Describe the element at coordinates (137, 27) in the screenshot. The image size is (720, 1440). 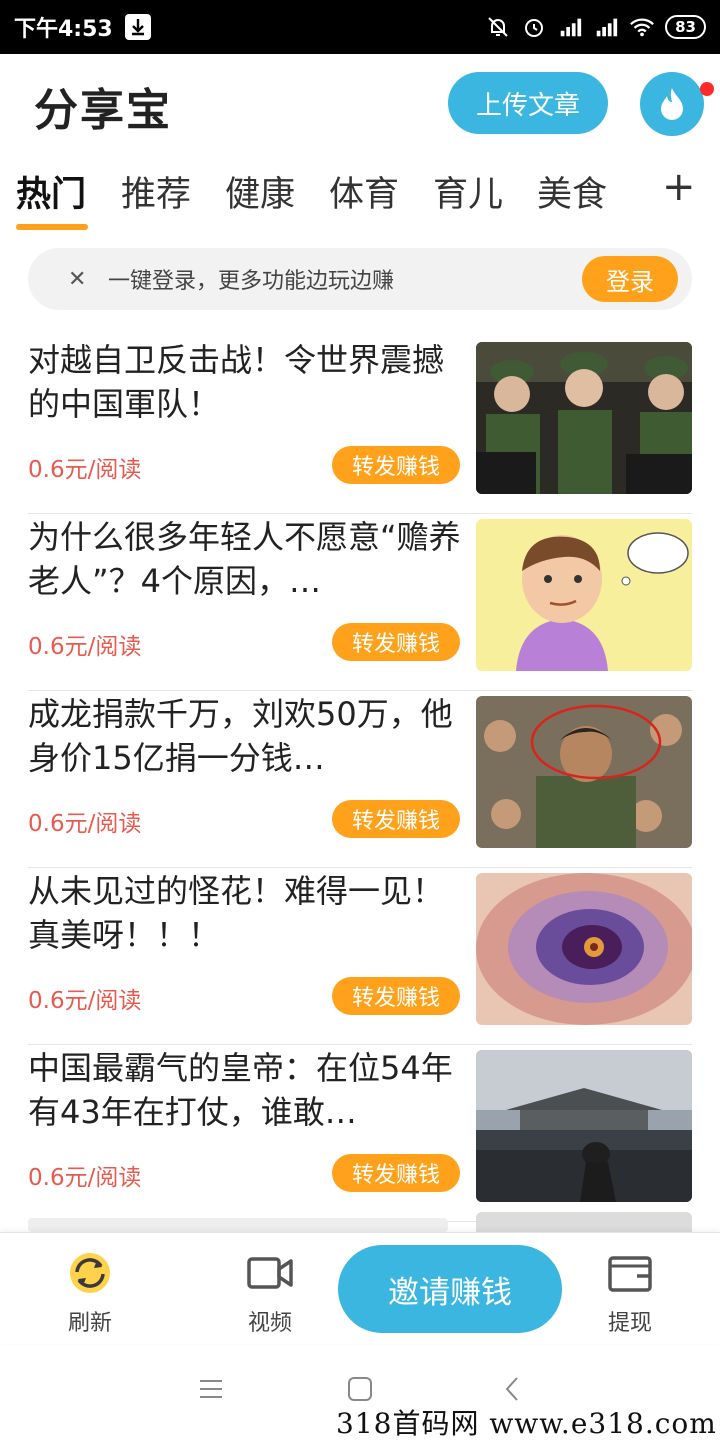
I see `download-icon` at that location.